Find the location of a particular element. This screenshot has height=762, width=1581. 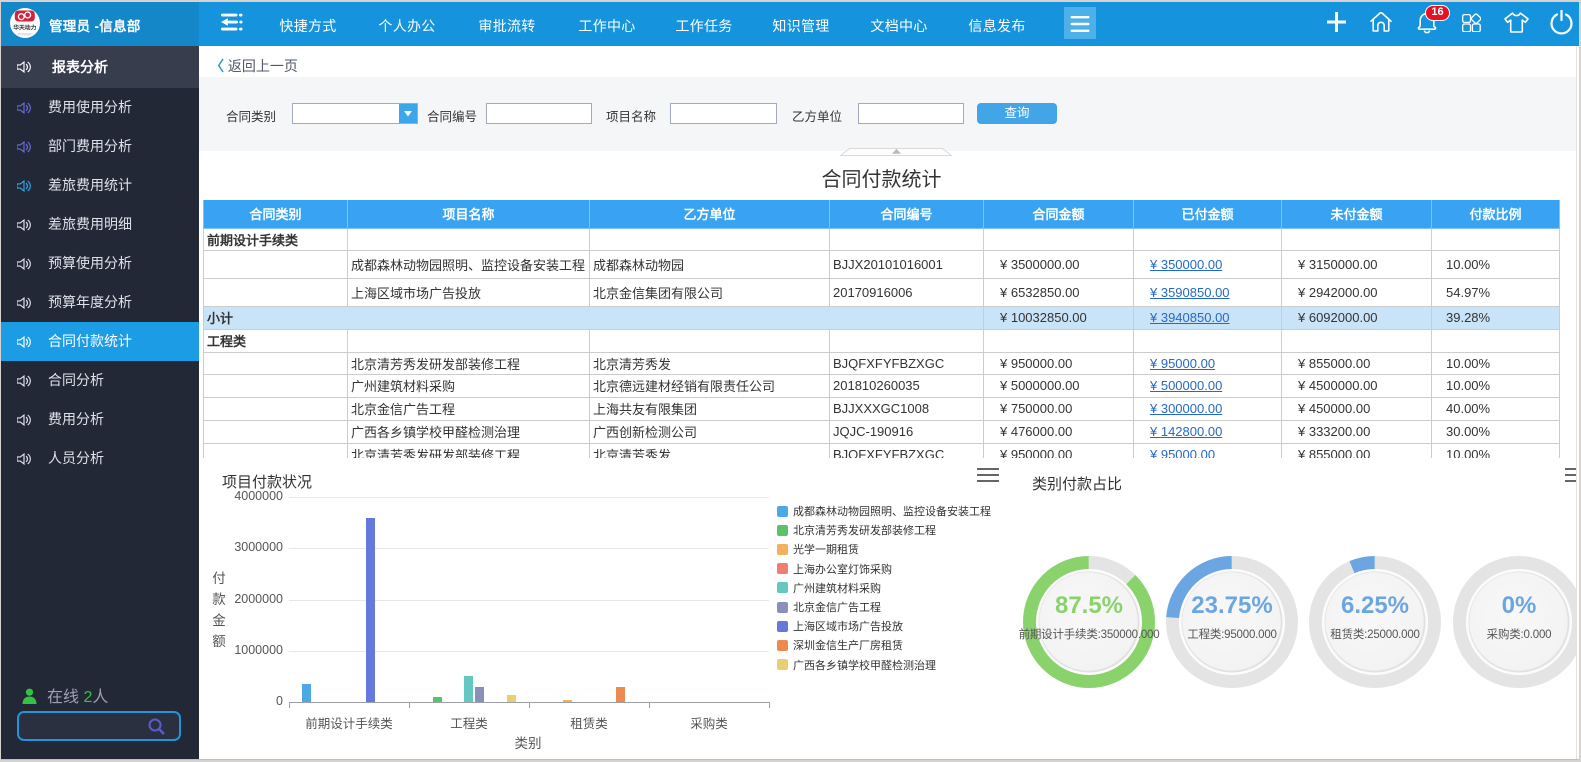

svg-text: POWER is located at coordinates (25, 35).